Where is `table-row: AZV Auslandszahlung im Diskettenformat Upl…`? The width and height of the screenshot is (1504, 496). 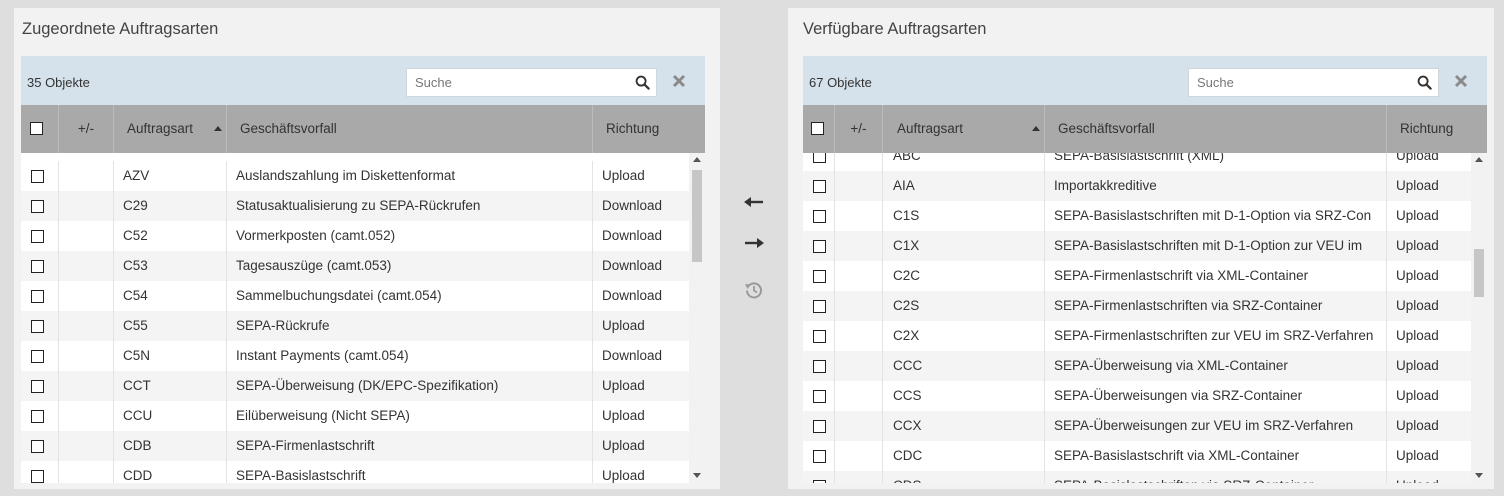 table-row: AZV Auslandszahlung im Diskettenformat Upl… is located at coordinates (355, 176).